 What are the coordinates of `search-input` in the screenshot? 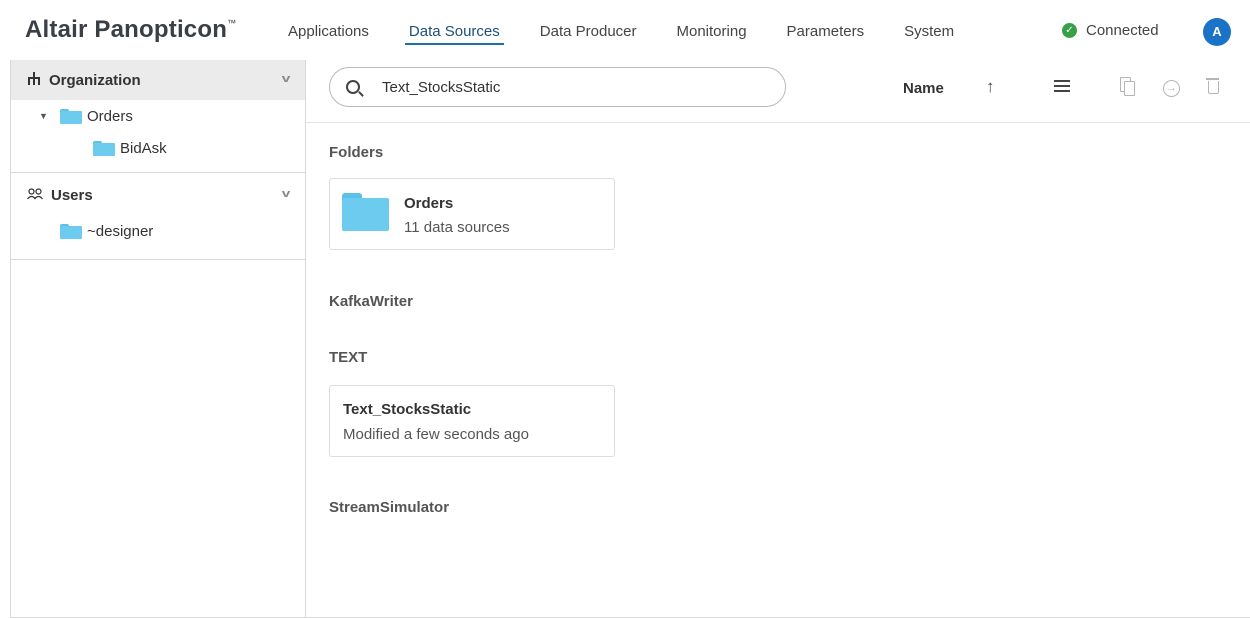 It's located at (572, 87).